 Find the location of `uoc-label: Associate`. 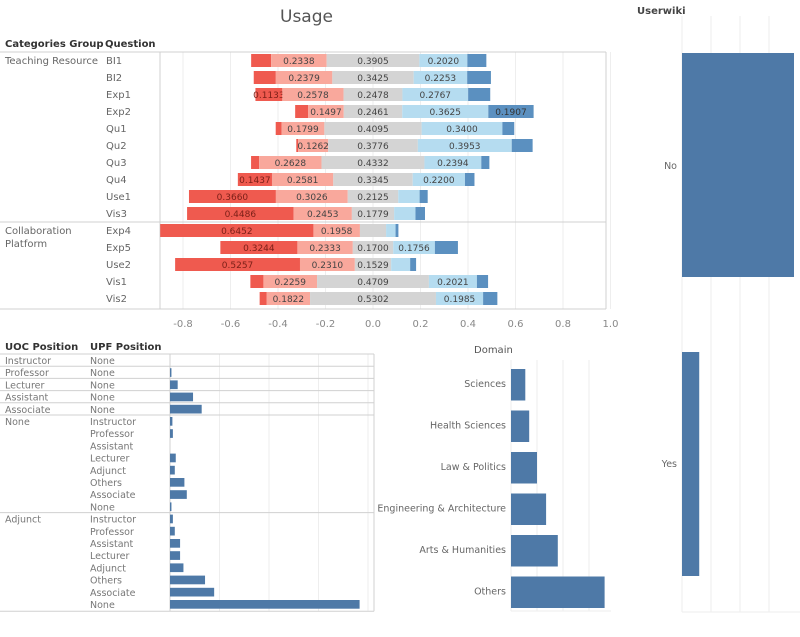

uoc-label: Associate is located at coordinates (28, 410).